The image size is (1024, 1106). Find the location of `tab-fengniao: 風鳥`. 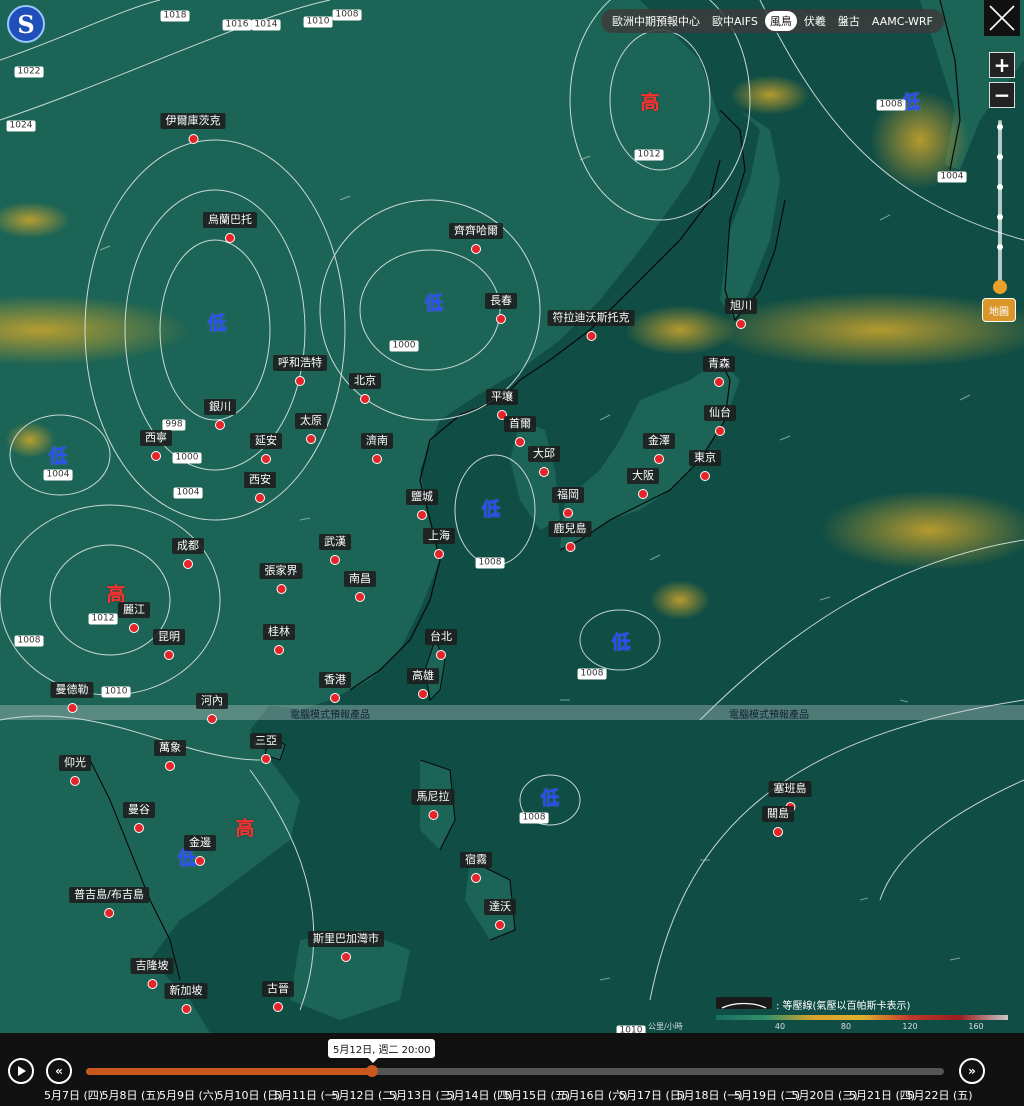

tab-fengniao: 風鳥 is located at coordinates (780, 21).